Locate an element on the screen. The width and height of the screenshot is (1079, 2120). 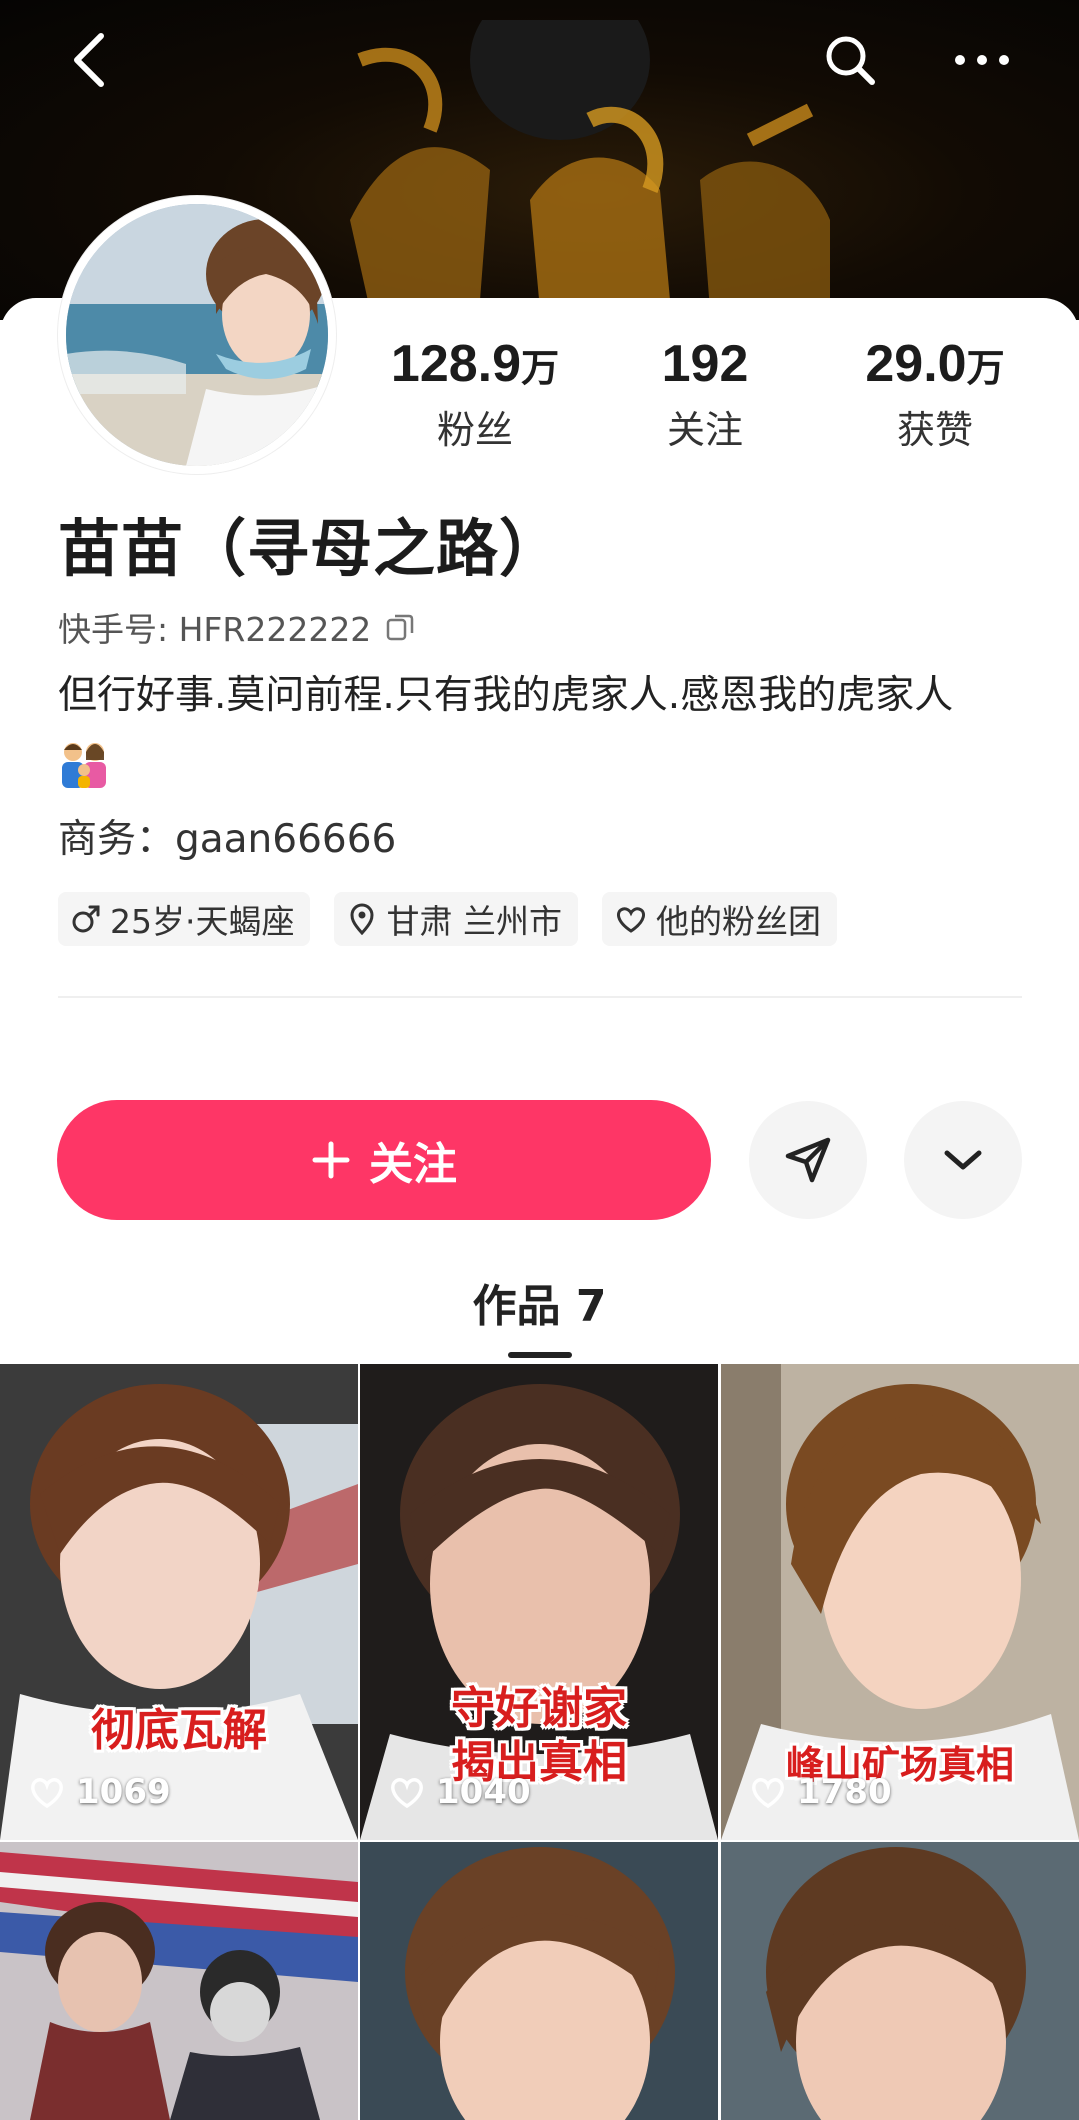
divider is located at coordinates (540, 997).